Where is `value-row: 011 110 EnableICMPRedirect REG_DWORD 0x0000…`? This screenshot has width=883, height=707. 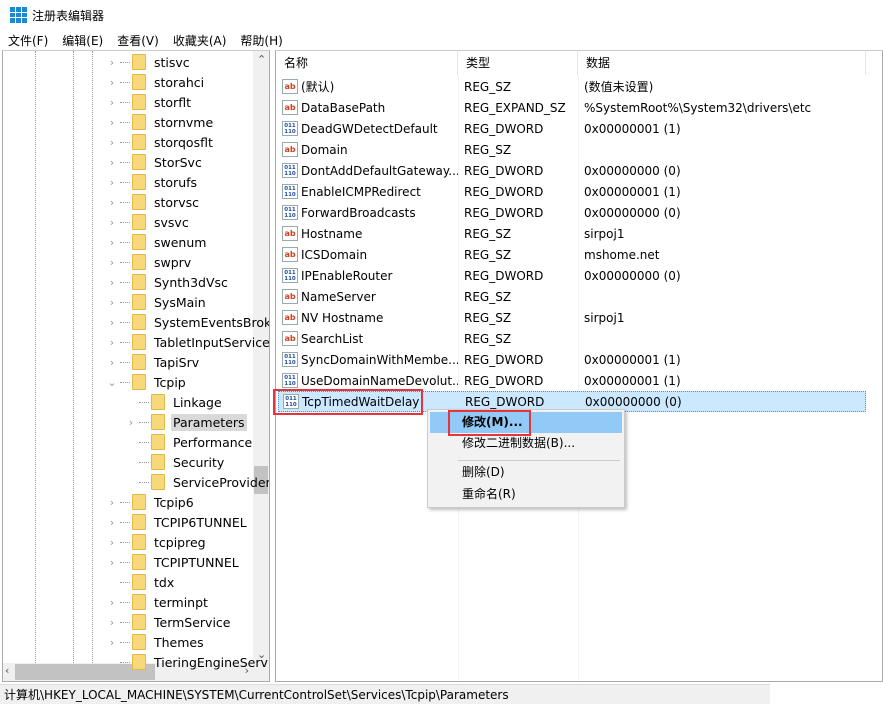
value-row: 011 110 EnableICMPRedirect REG_DWORD 0x0000… is located at coordinates (572, 191).